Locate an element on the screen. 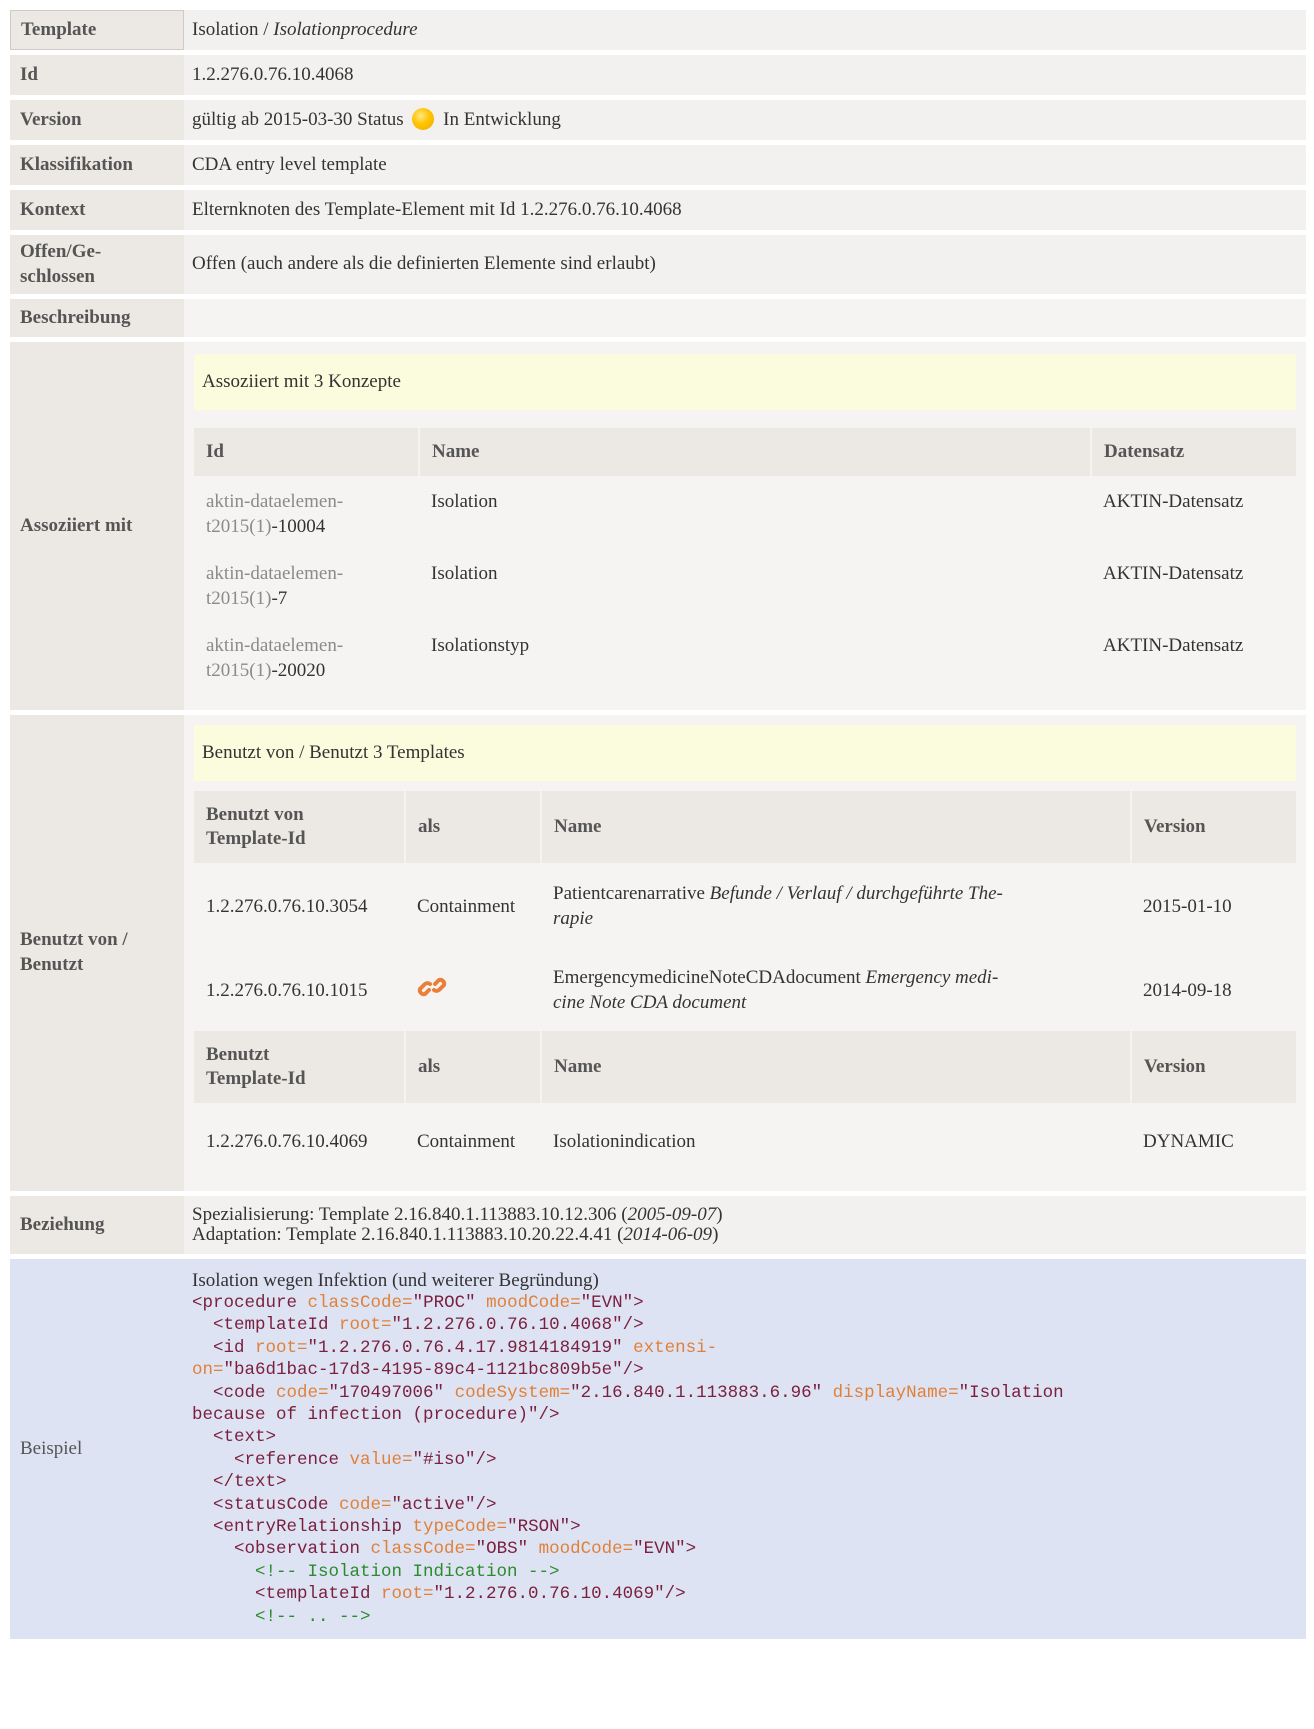 The width and height of the screenshot is (1314, 1729). assoc-id-num: -10004 is located at coordinates (298, 526).